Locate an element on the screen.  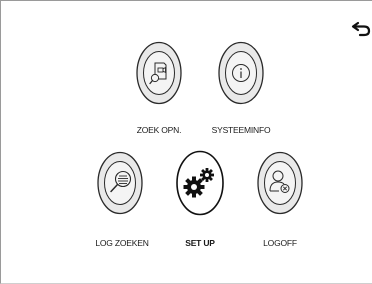
log-search-icon is located at coordinates (120, 183).